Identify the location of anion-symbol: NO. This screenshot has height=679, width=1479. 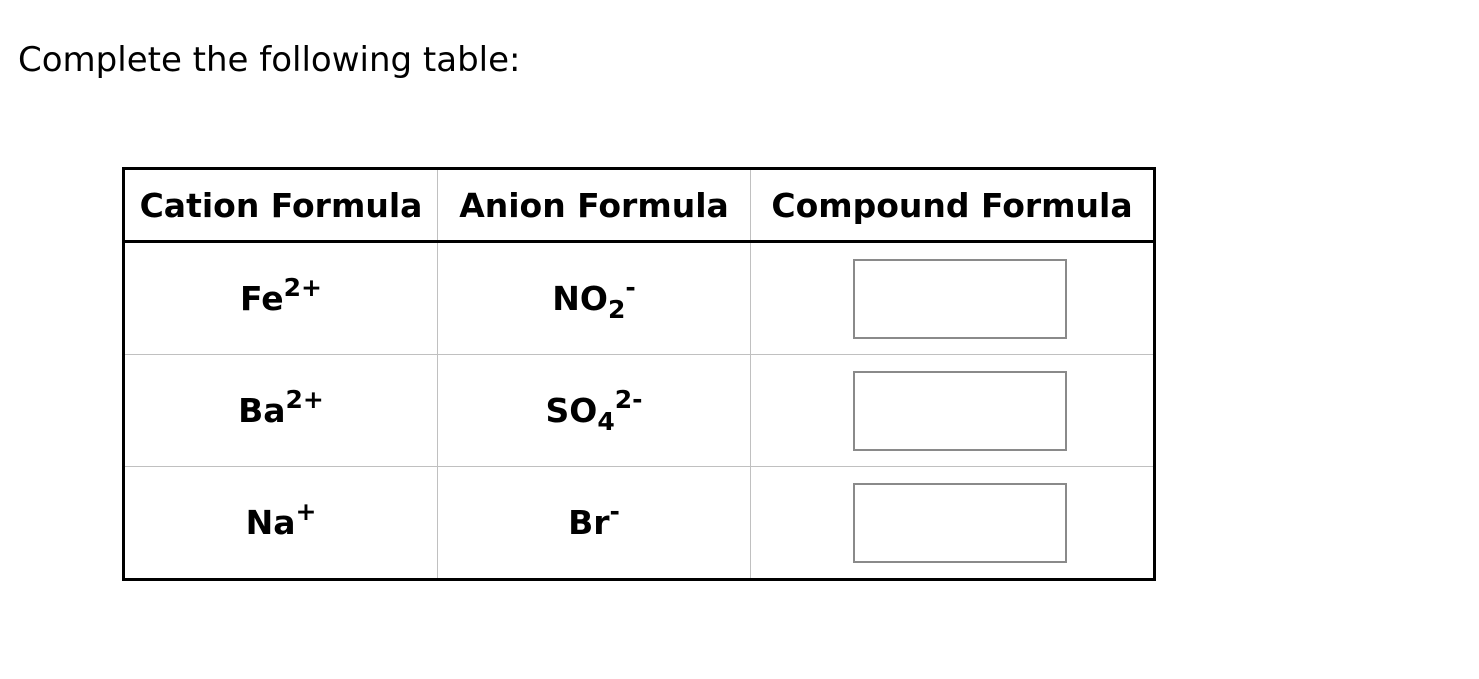
(580, 298).